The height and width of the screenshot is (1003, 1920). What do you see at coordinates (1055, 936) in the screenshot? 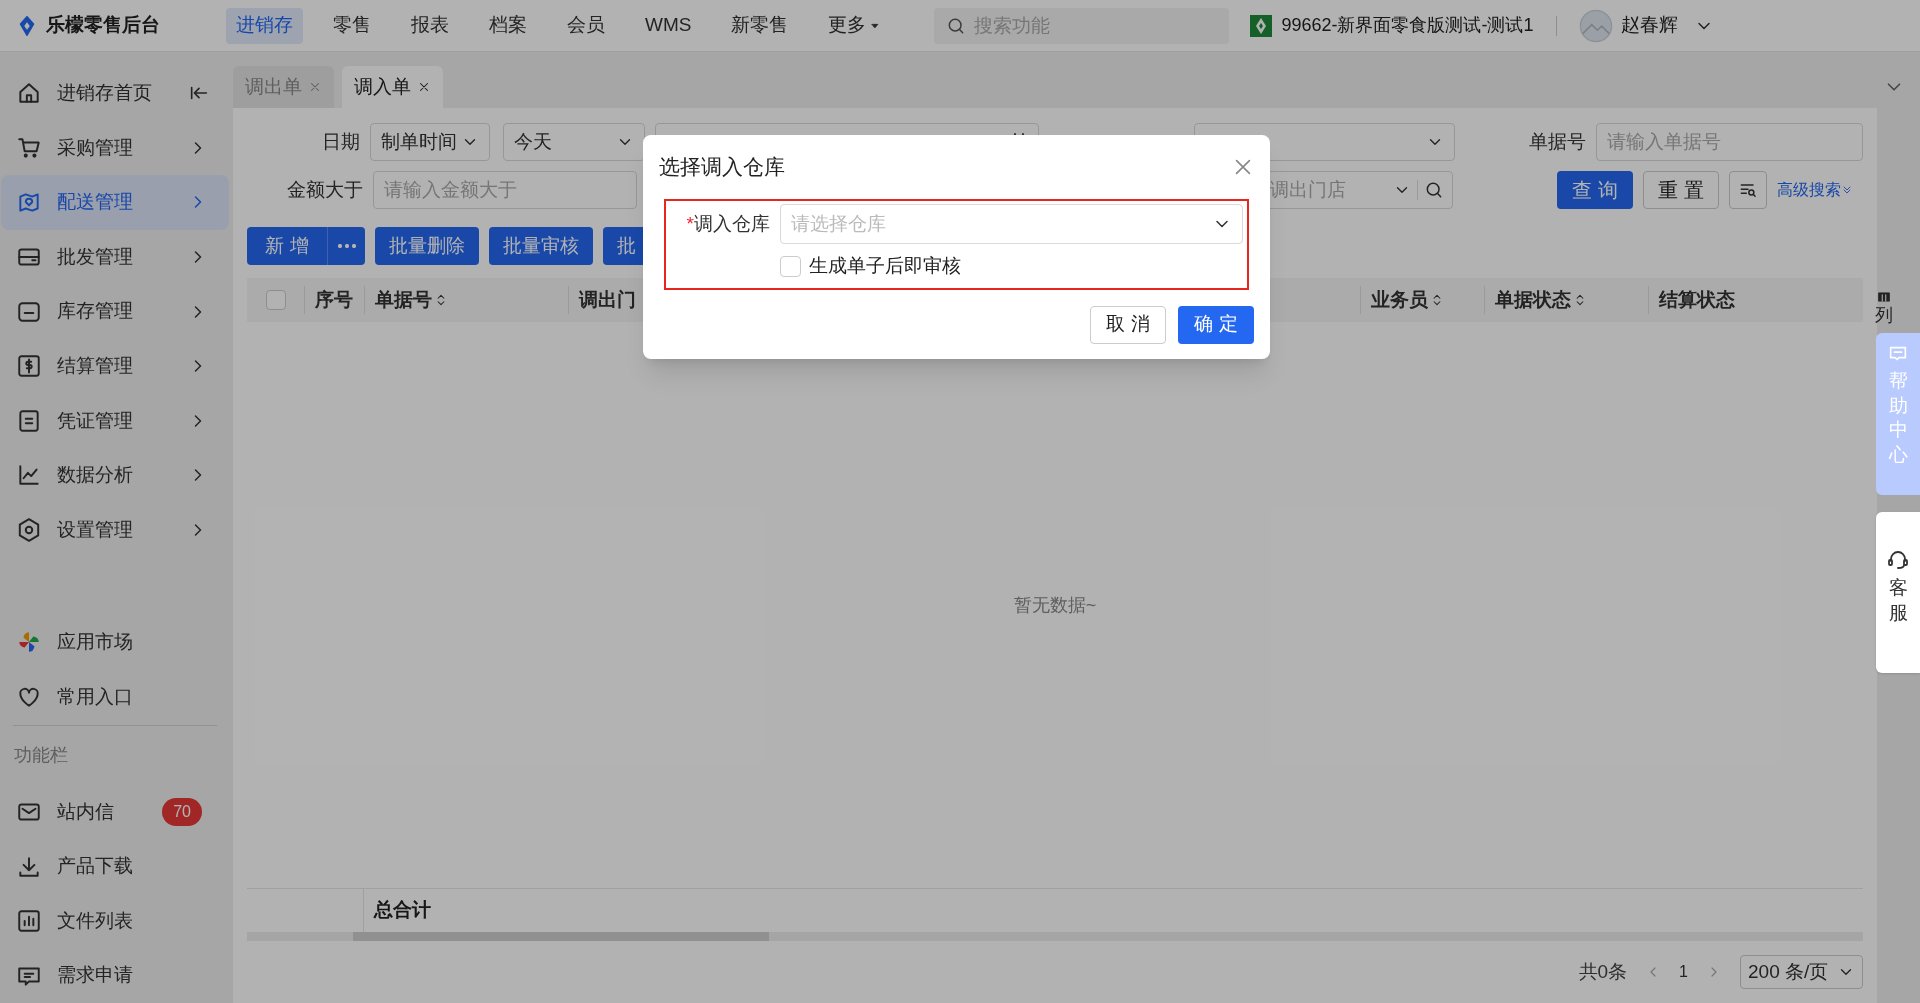
I see `scrollbar` at bounding box center [1055, 936].